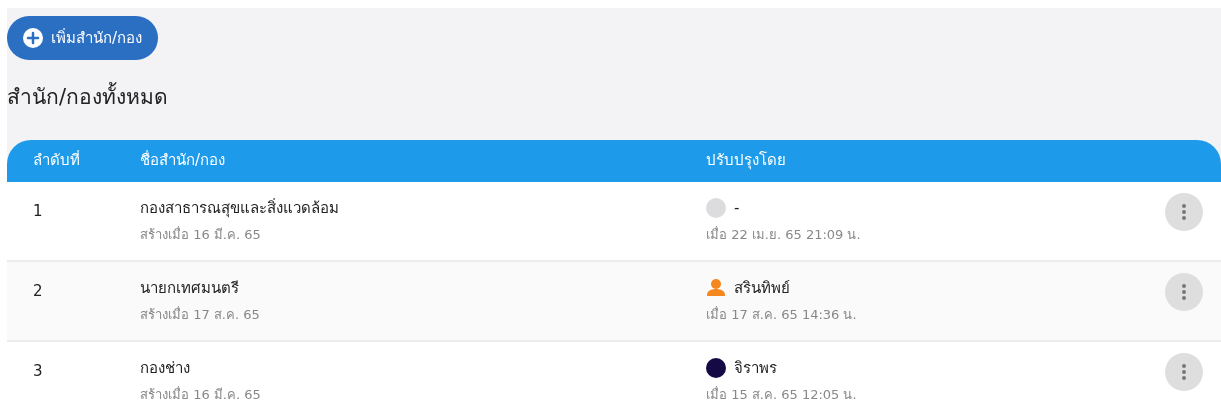  Describe the element at coordinates (38, 291) in the screenshot. I see `row-number: 2` at that location.